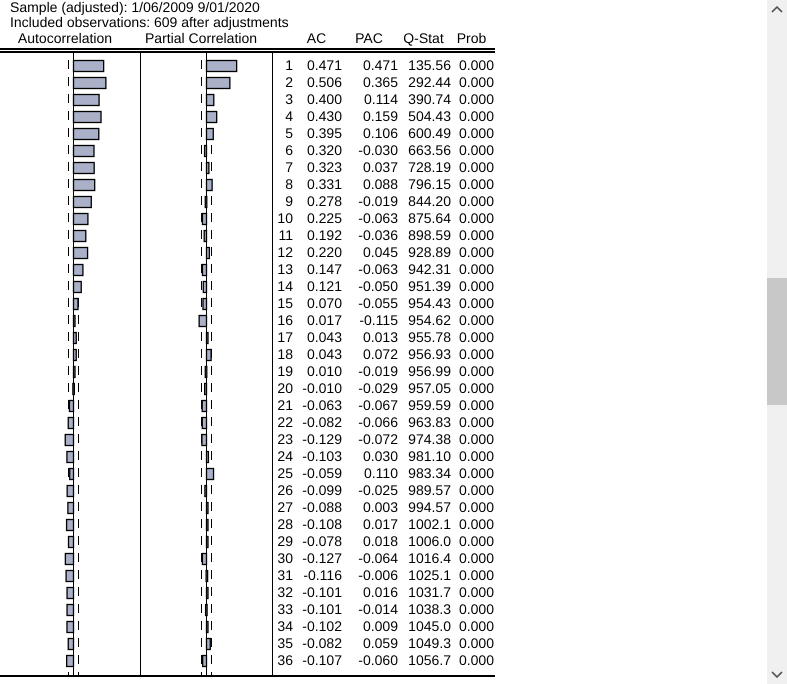  Describe the element at coordinates (380, 592) in the screenshot. I see `pac-cell-text: 0.016` at that location.